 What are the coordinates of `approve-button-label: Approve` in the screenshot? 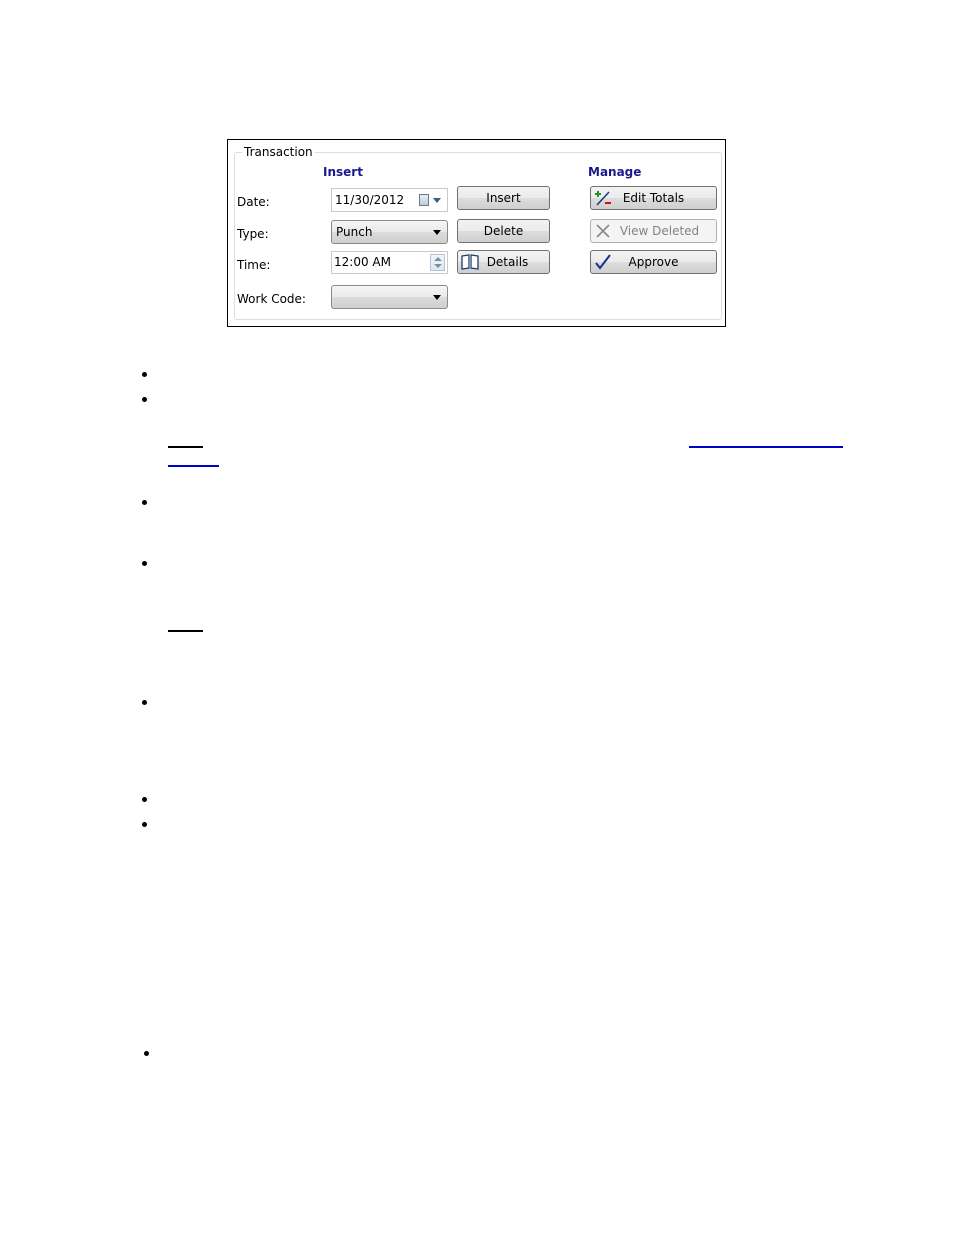 It's located at (653, 262).